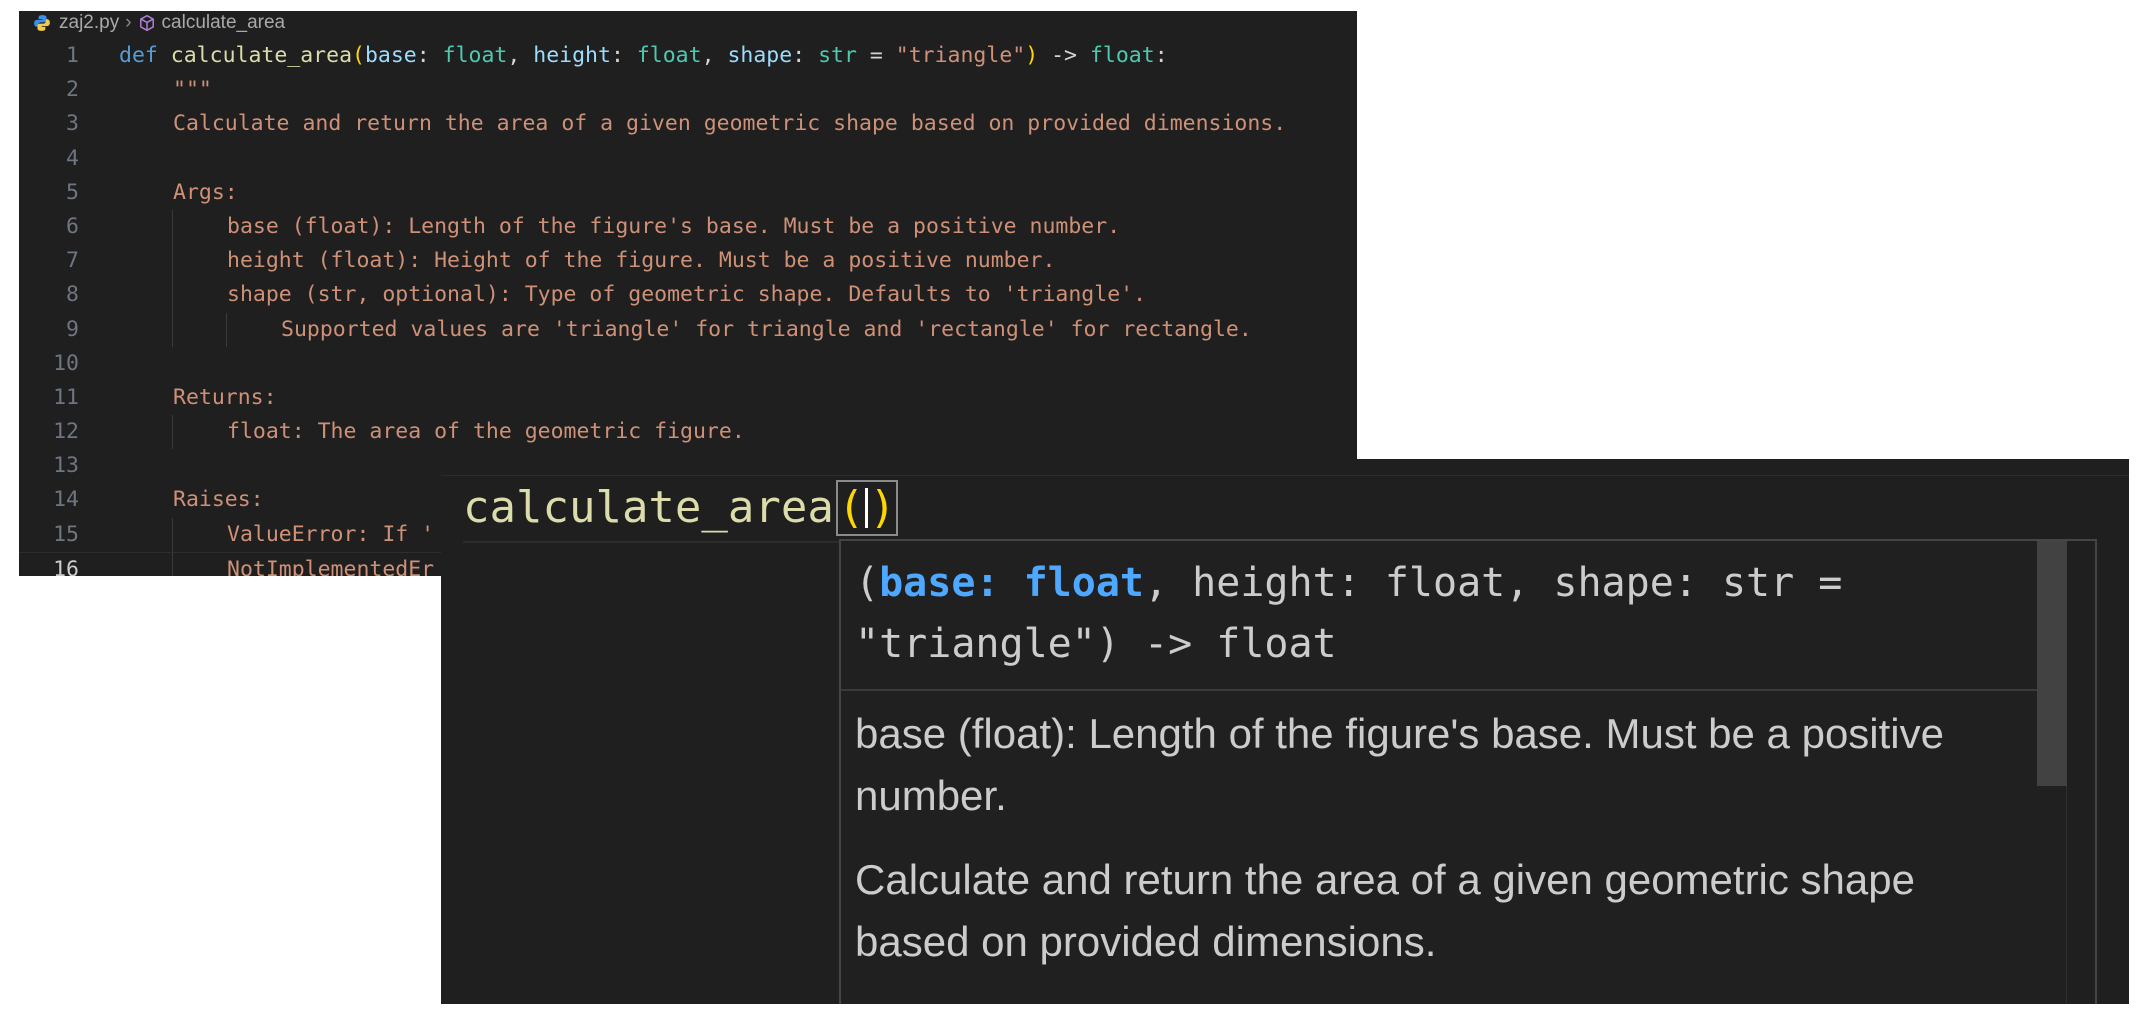 The height and width of the screenshot is (1020, 2147). I want to click on breadcrumb: zaj2.py › calculate_area, so click(688, 23).